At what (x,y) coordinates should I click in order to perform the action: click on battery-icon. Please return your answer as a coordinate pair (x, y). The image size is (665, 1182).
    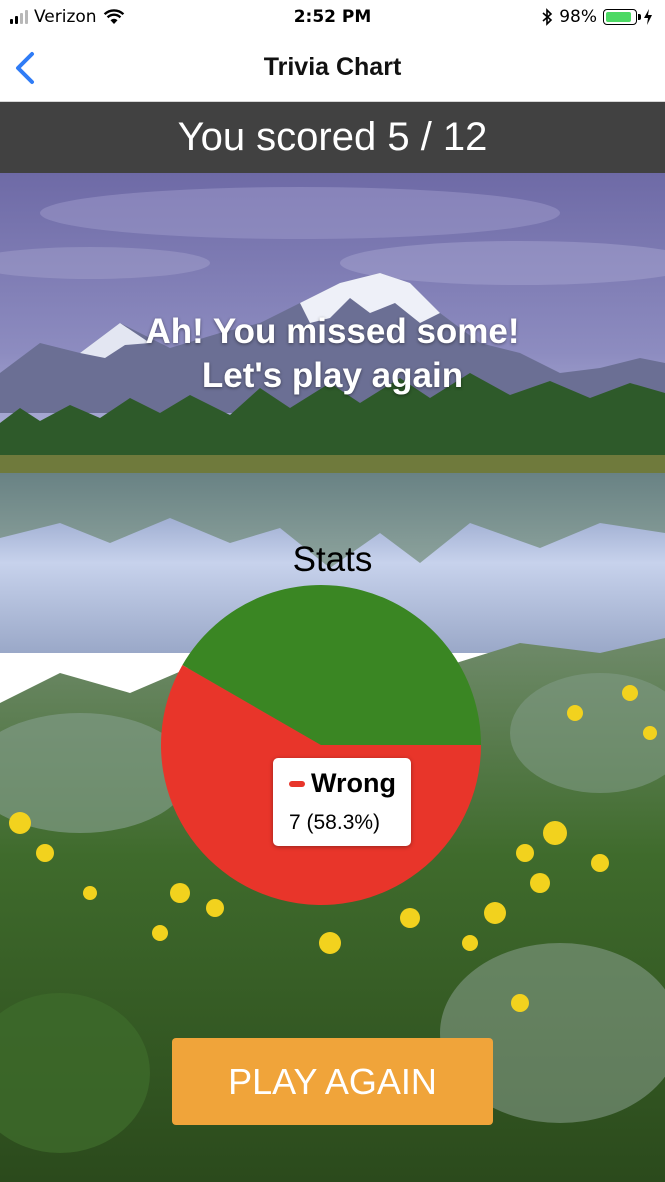
    Looking at the image, I should click on (622, 17).